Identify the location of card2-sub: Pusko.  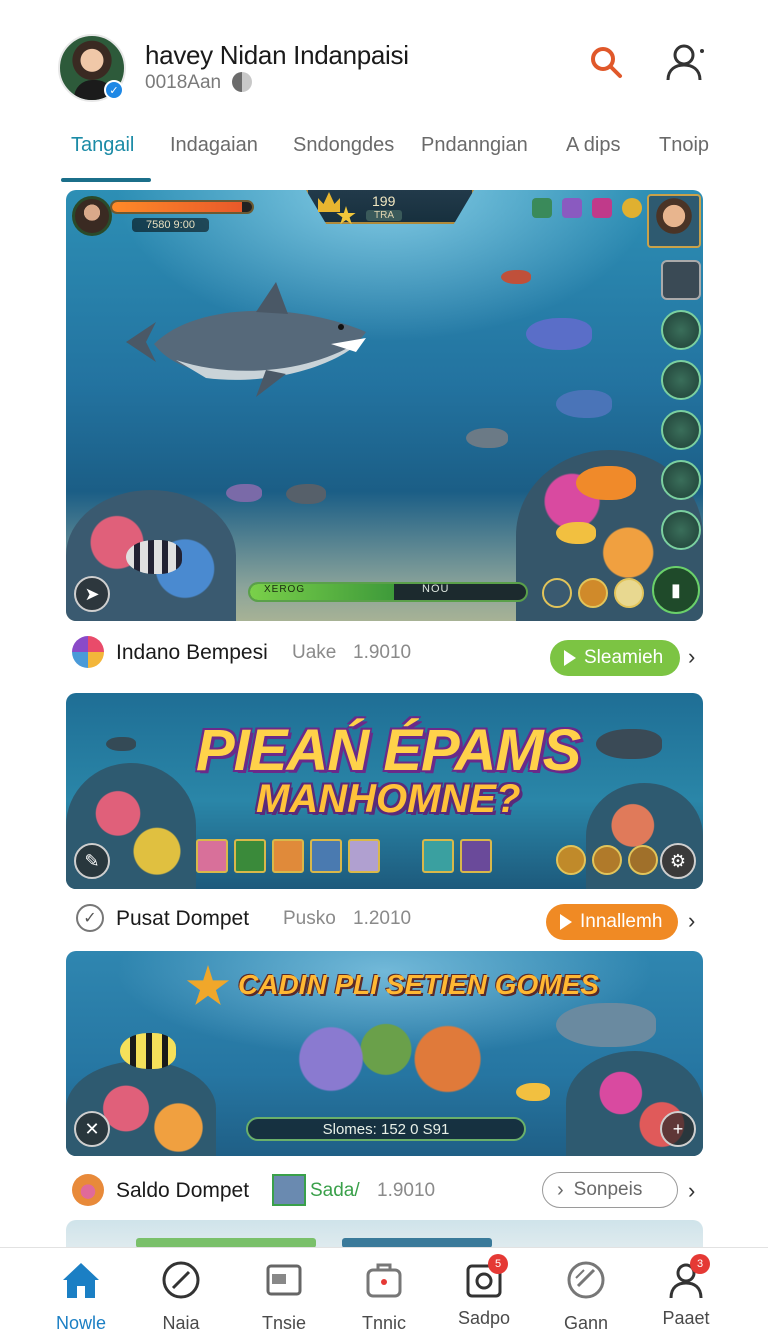
(309, 918).